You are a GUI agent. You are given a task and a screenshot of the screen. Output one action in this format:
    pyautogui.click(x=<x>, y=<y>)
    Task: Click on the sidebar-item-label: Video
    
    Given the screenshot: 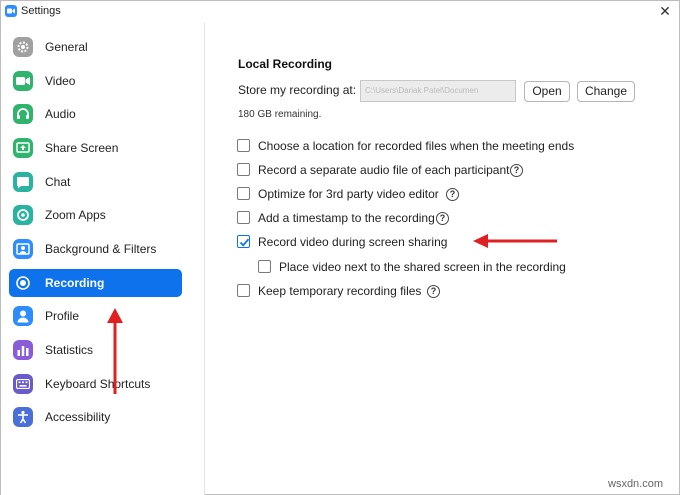 What is the action you would take?
    pyautogui.click(x=60, y=81)
    